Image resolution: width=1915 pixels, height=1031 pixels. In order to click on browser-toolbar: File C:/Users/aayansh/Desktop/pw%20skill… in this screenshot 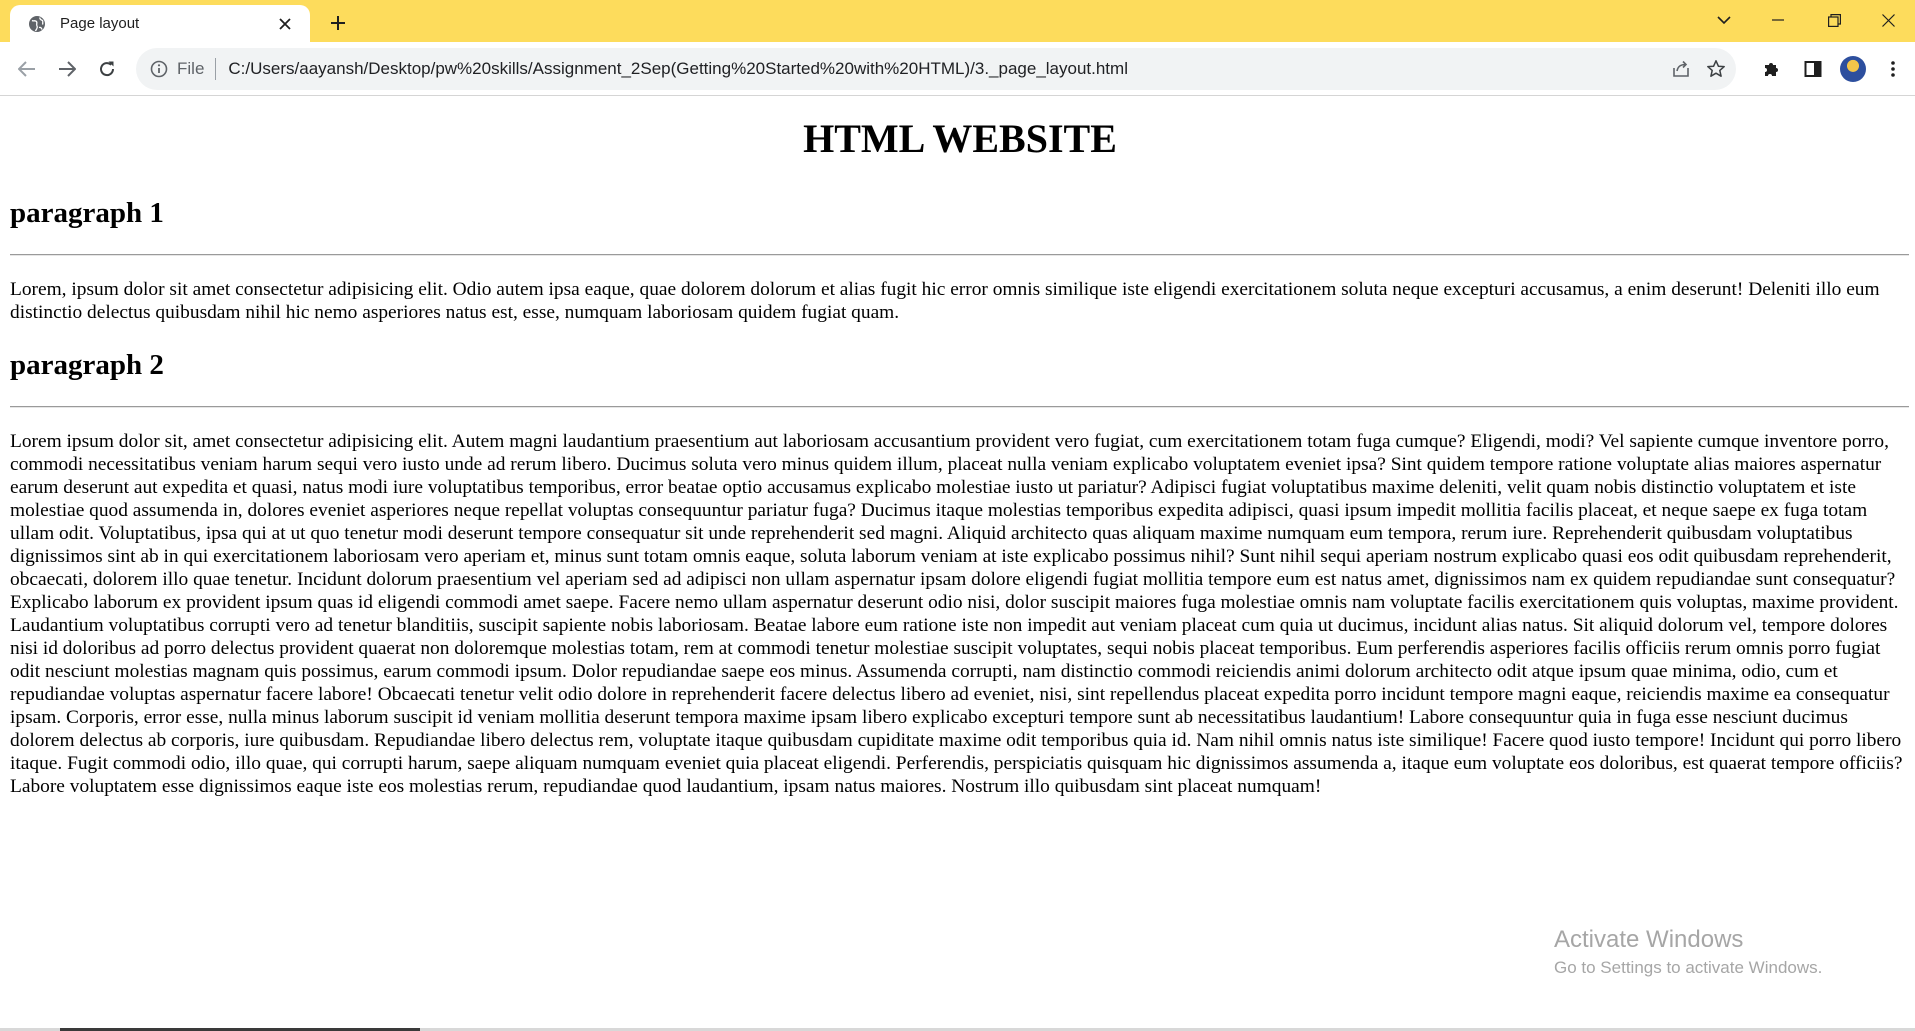, I will do `click(957, 69)`.